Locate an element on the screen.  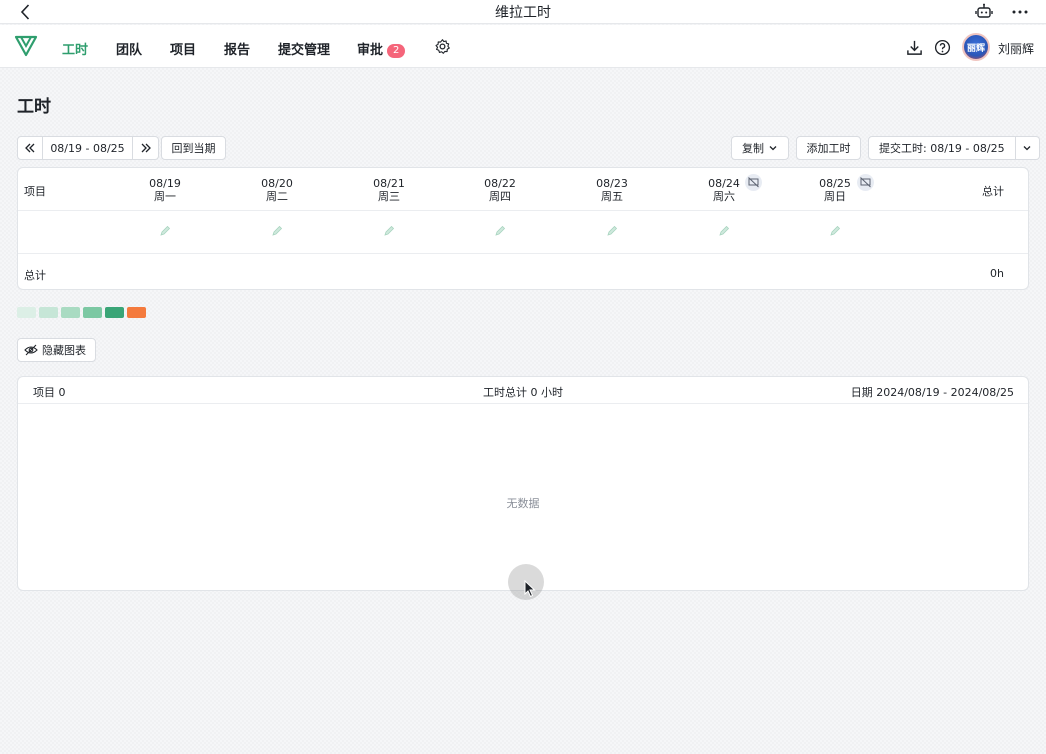
back-arrow-icon is located at coordinates (26, 12).